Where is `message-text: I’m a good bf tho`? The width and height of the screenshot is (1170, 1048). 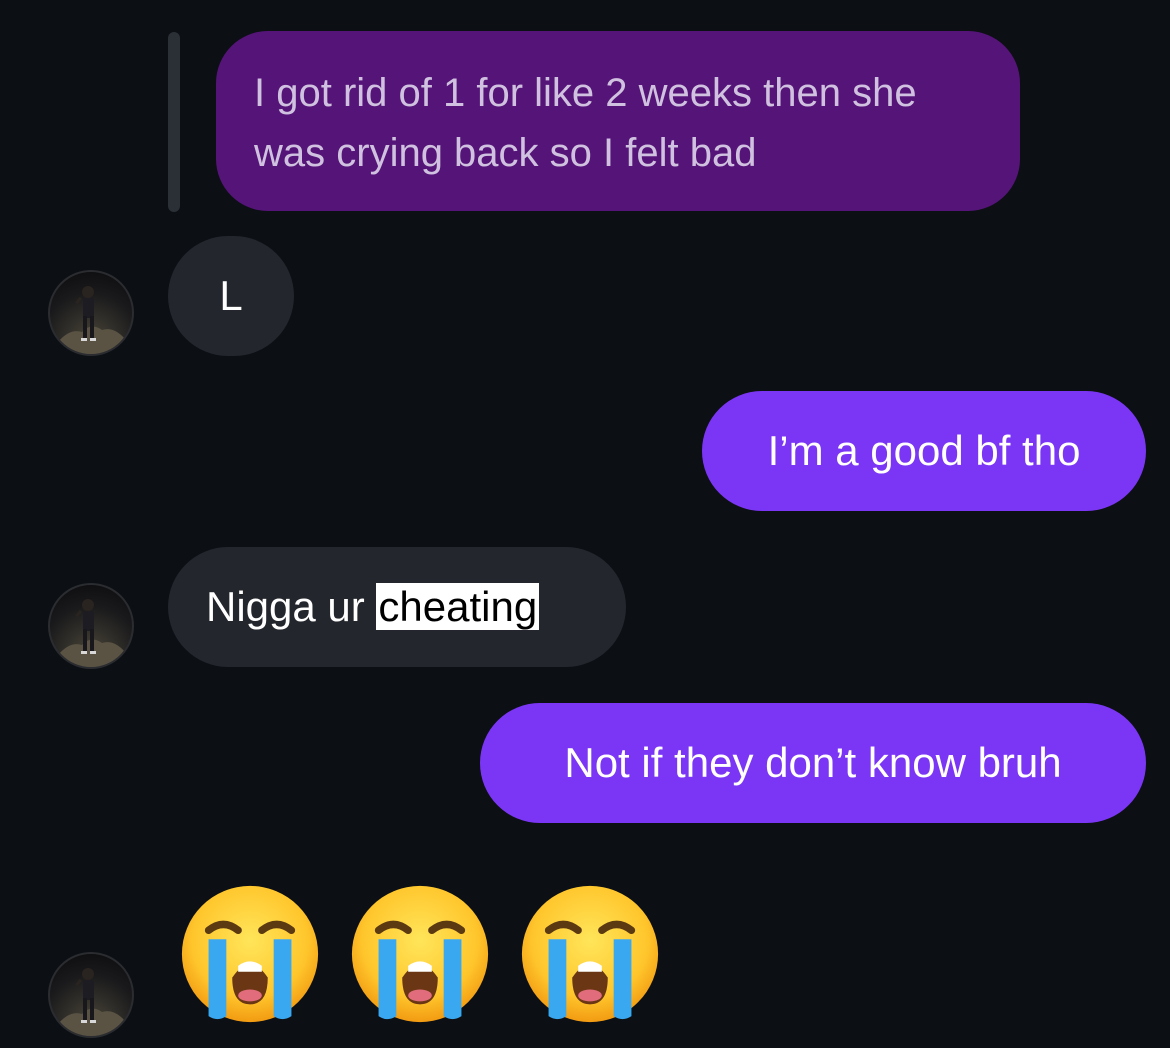
message-text: I’m a good bf tho is located at coordinates (924, 450).